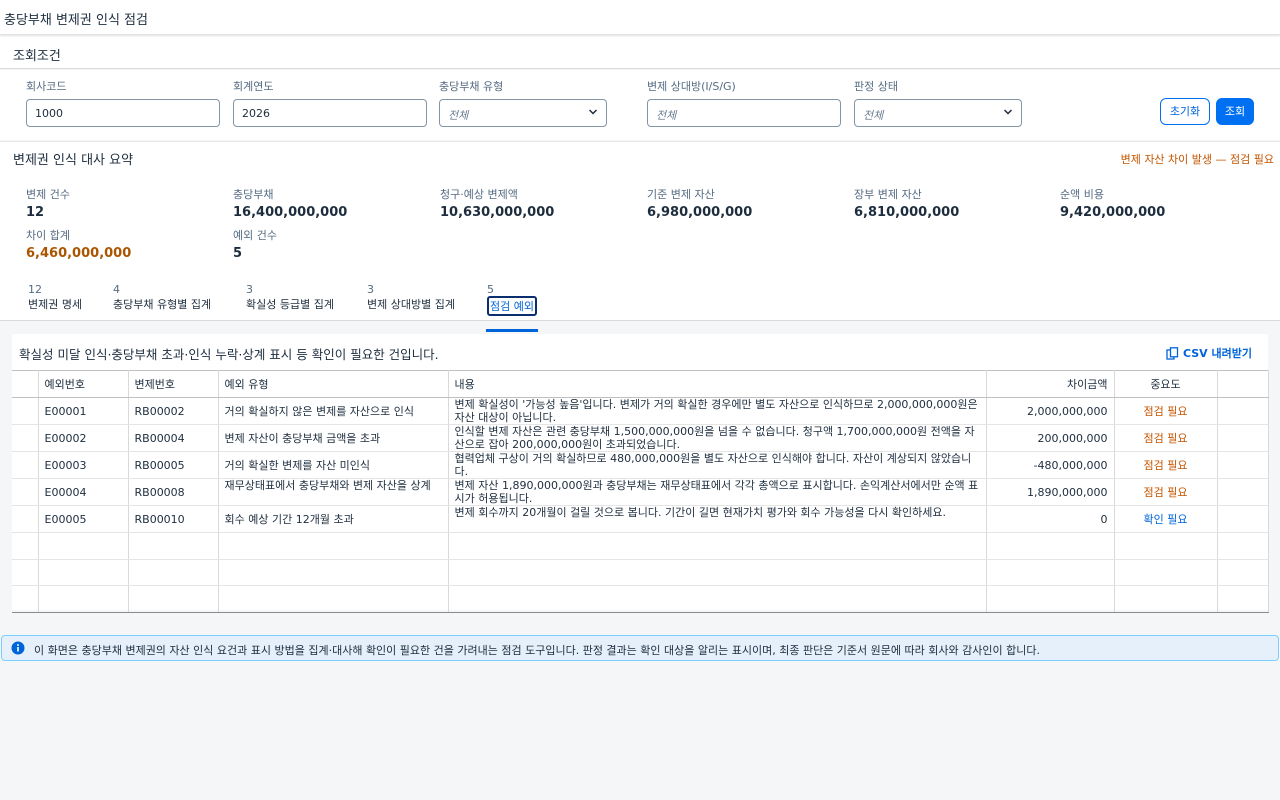  What do you see at coordinates (333, 203) in the screenshot?
I see `kpi-provision: 충당부채 16,400,000,000` at bounding box center [333, 203].